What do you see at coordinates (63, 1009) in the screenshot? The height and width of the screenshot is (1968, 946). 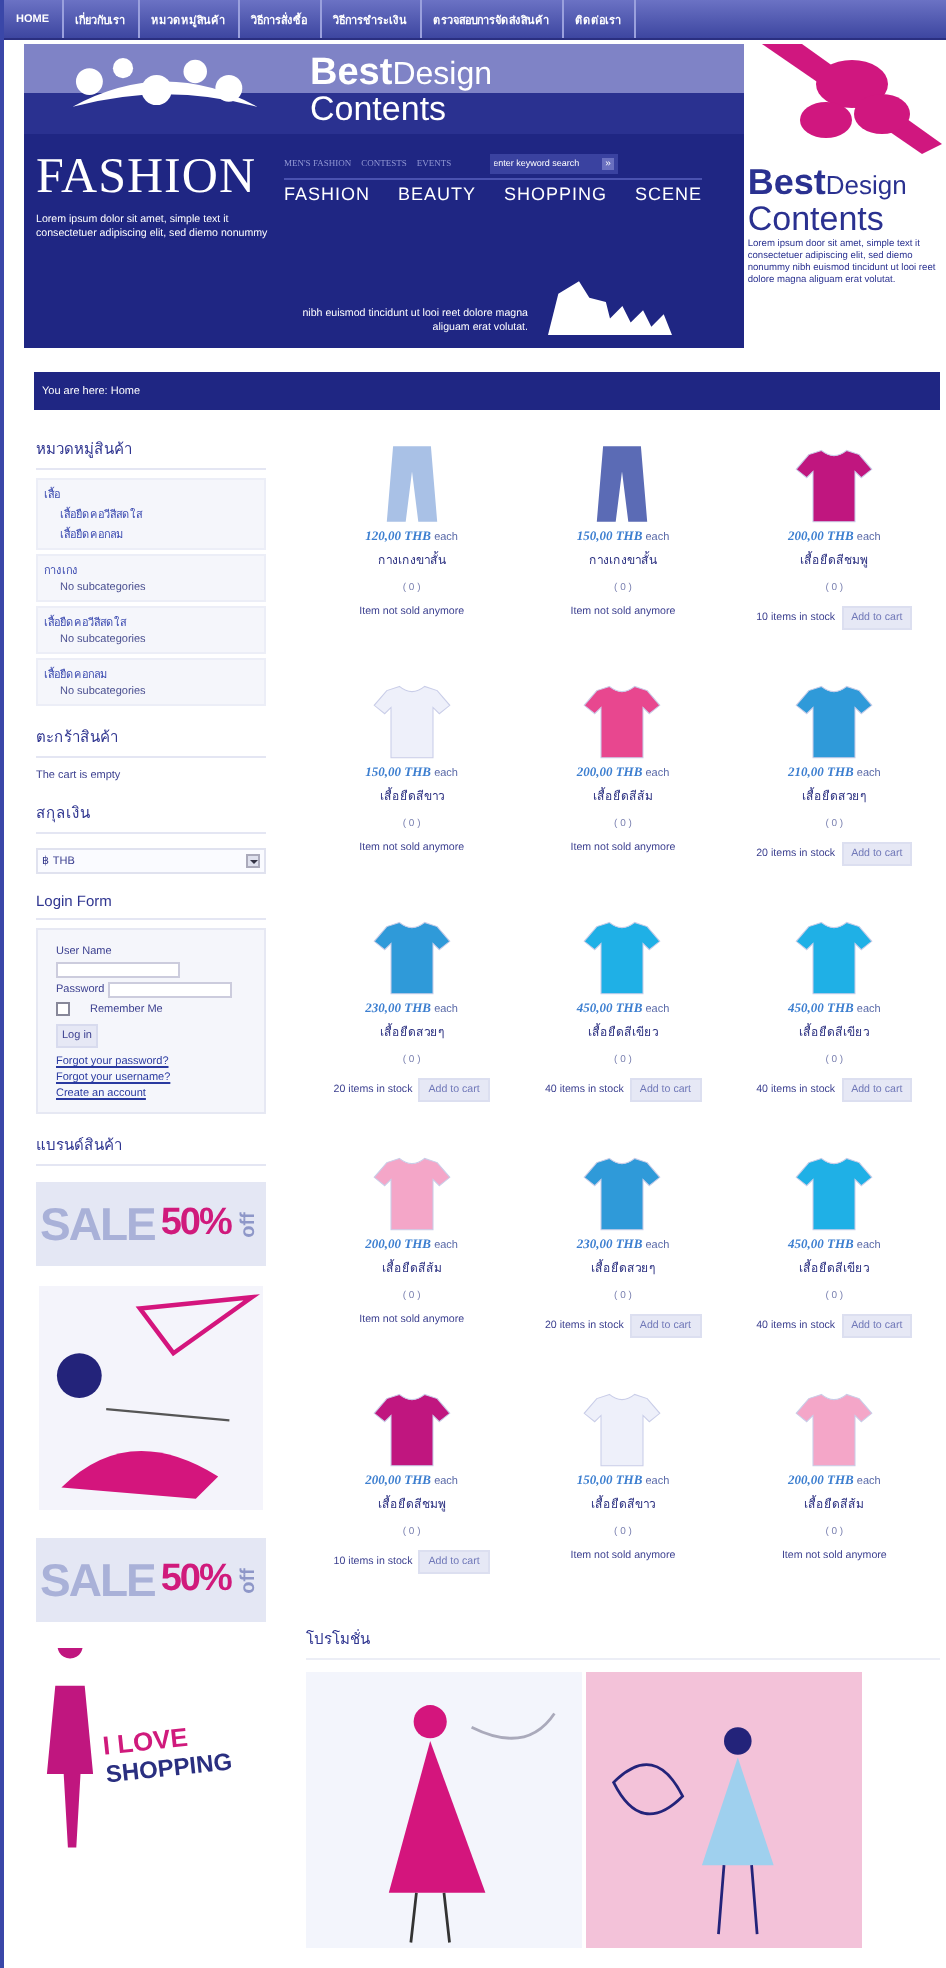 I see `remember-checkbox` at bounding box center [63, 1009].